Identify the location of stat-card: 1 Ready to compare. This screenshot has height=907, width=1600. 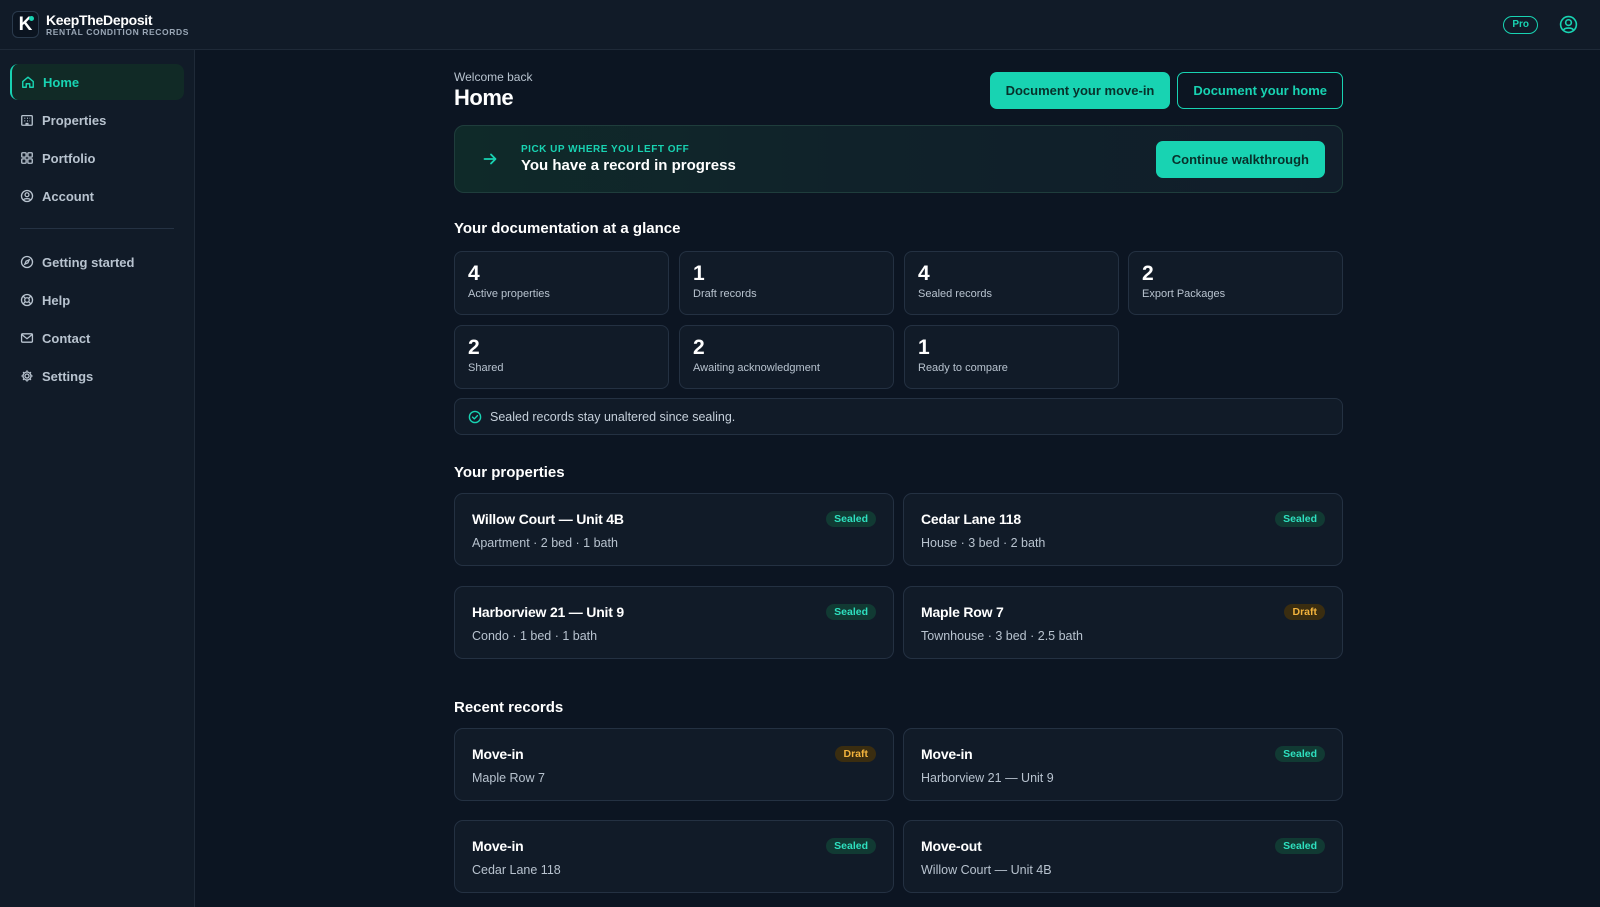
(1011, 357).